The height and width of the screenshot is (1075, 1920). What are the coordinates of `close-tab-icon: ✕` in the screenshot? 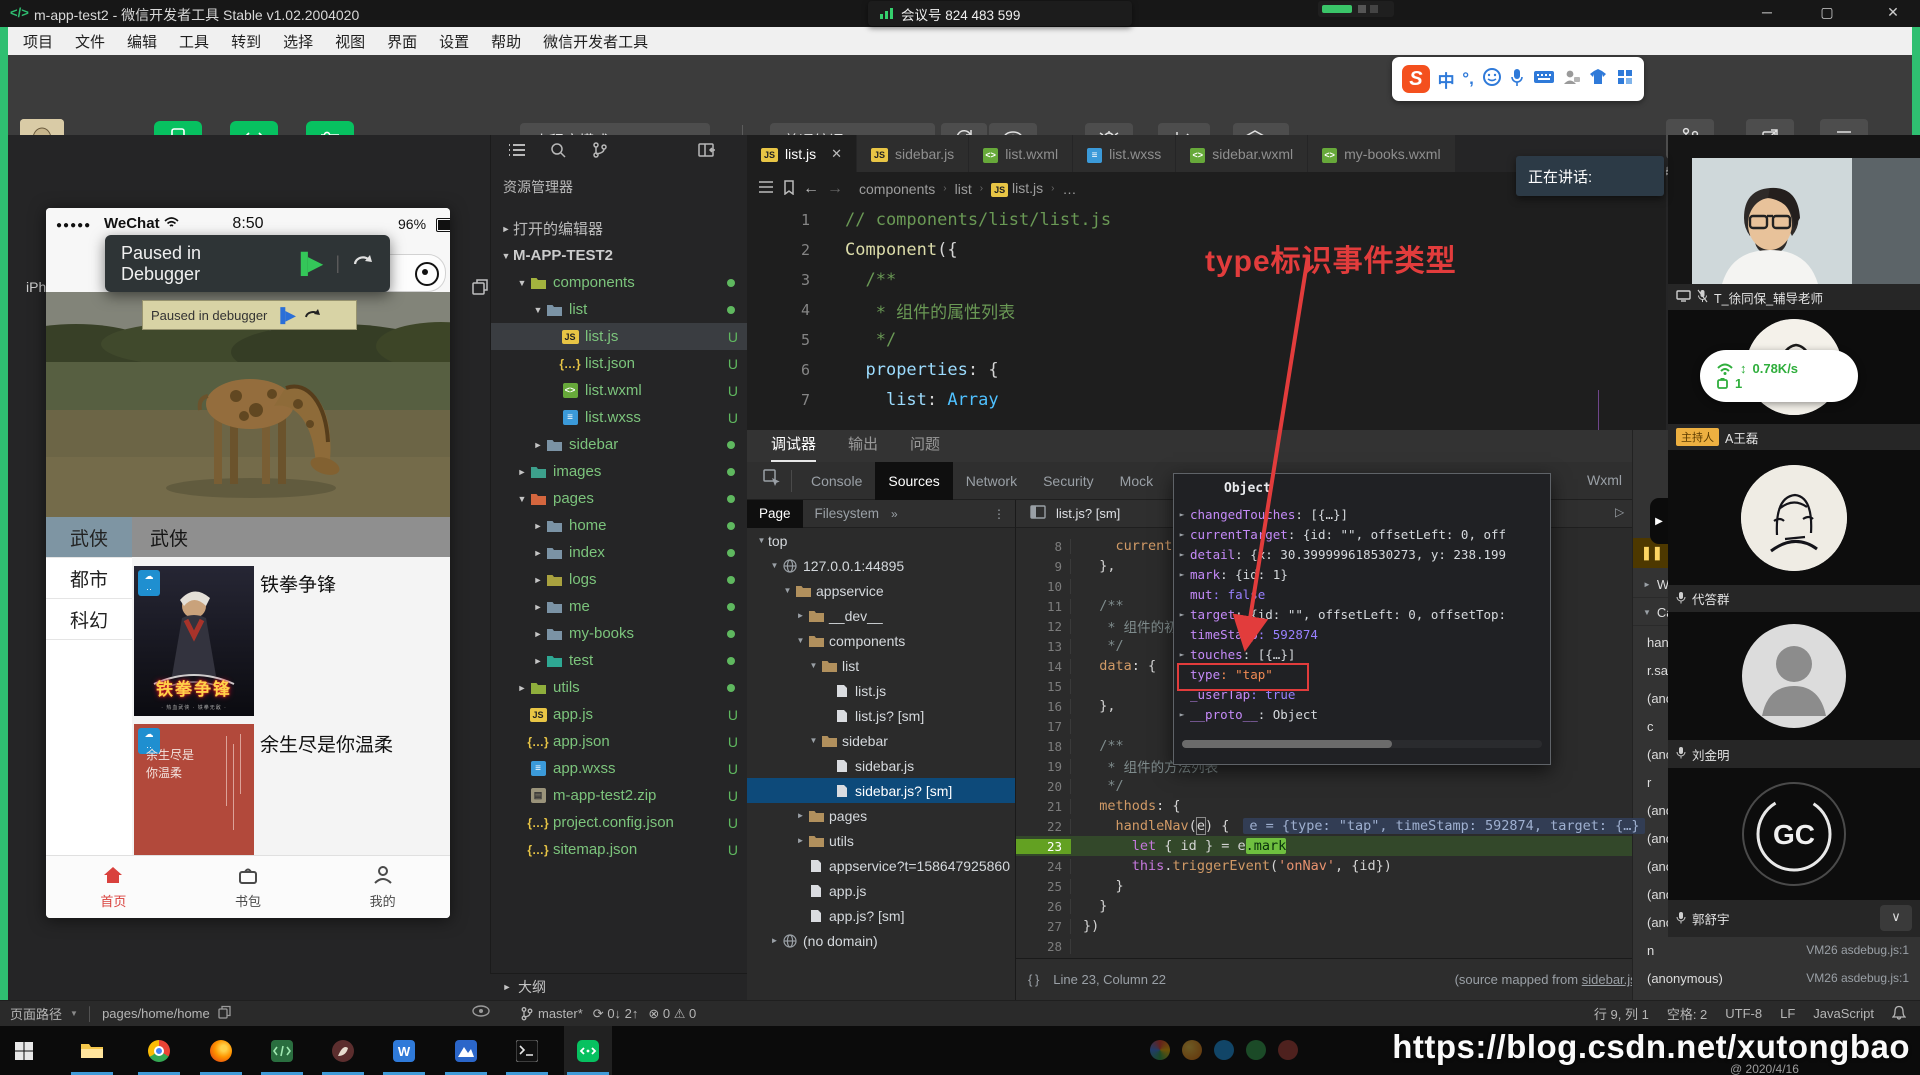 It's located at (836, 154).